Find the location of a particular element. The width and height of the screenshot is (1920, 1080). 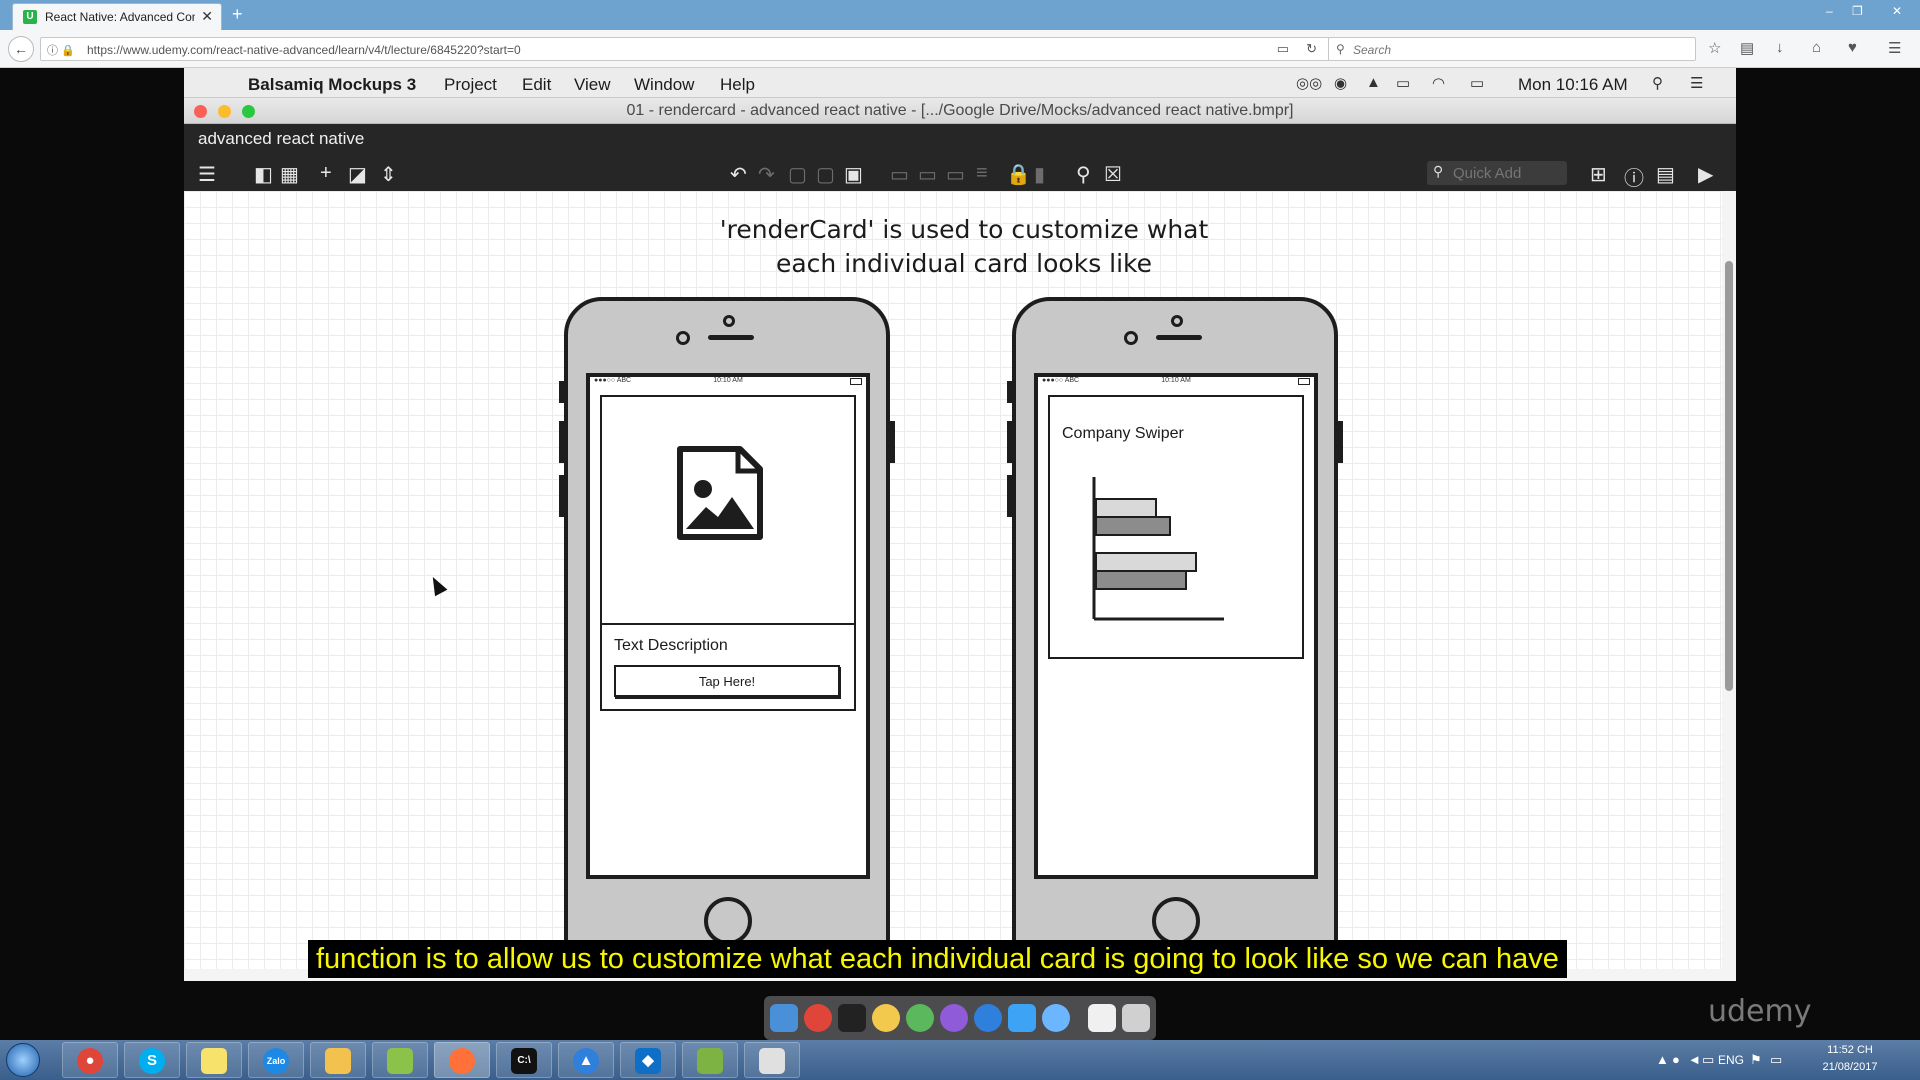

ui-library-icon: ⊞ is located at coordinates (1598, 175).